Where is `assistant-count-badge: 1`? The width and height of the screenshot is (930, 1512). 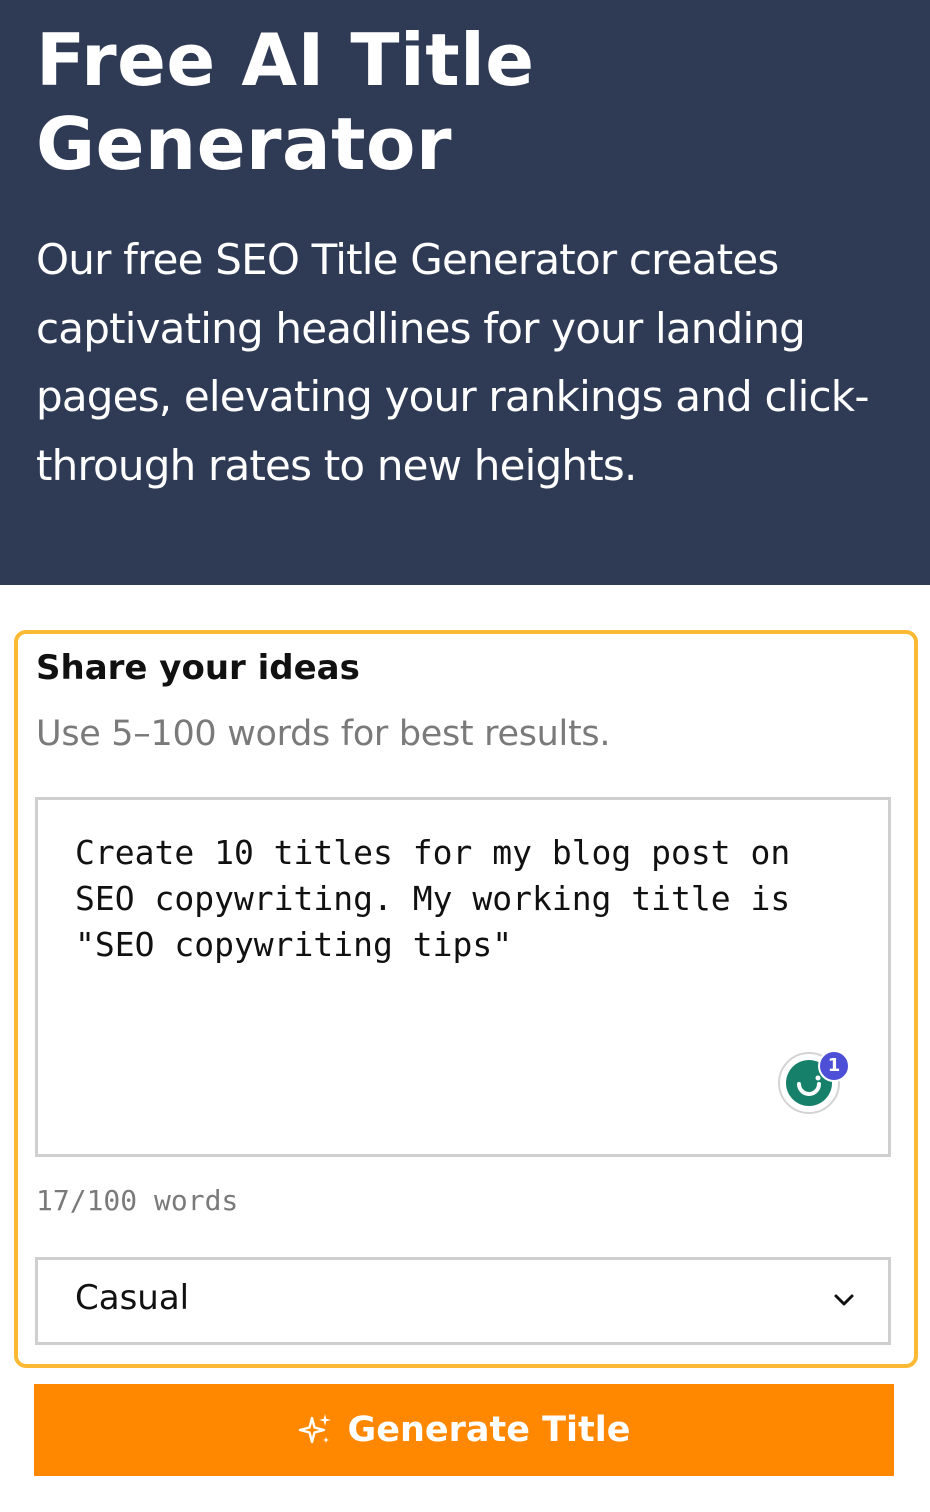
assistant-count-badge: 1 is located at coordinates (834, 1066).